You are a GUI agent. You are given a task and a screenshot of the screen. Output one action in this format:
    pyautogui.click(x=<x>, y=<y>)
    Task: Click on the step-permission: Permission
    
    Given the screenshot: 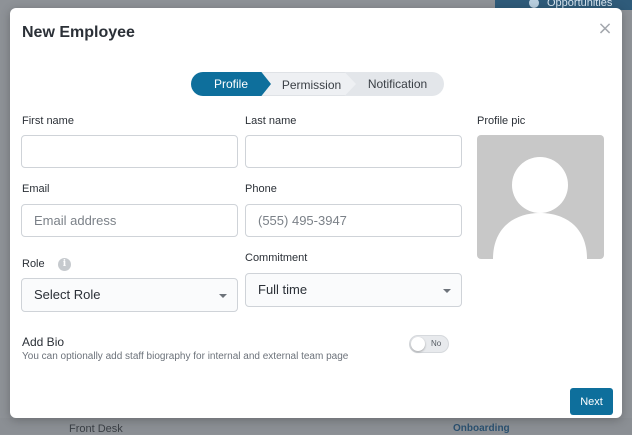 What is the action you would take?
    pyautogui.click(x=308, y=84)
    